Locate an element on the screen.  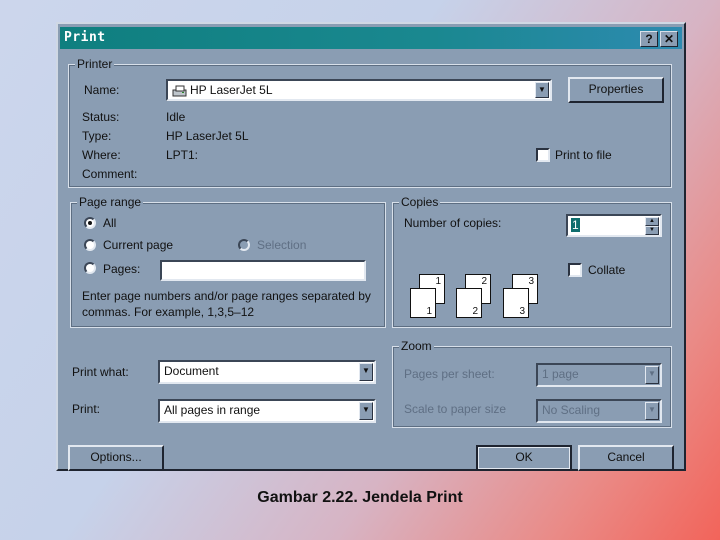
print-label: Print: is located at coordinates (86, 409).